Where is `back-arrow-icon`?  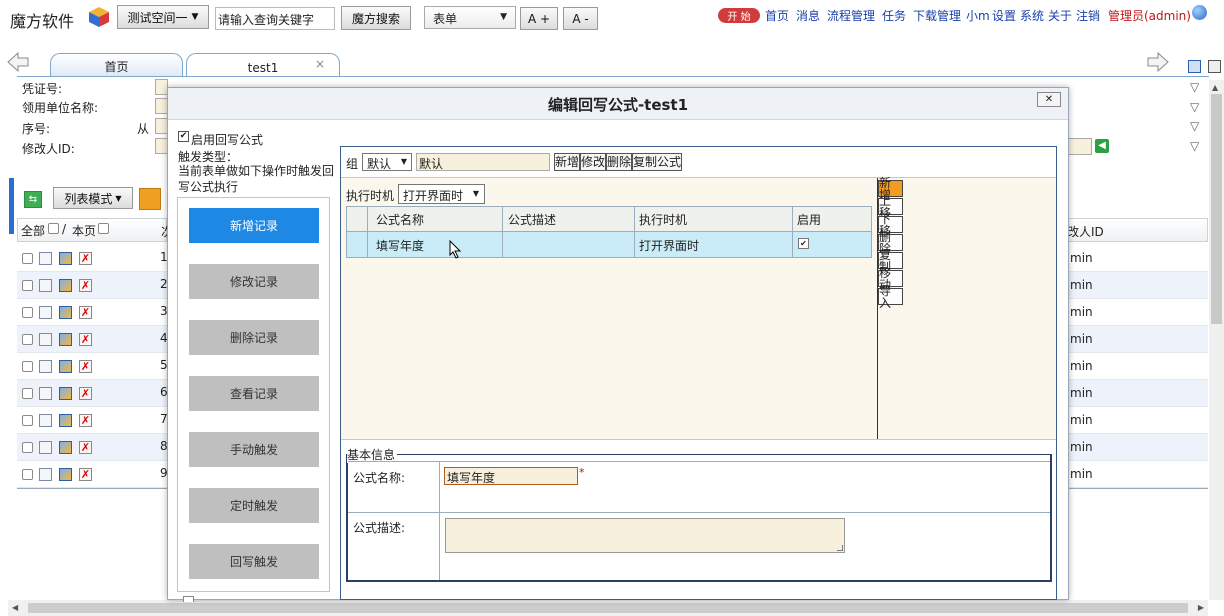 back-arrow-icon is located at coordinates (18, 62).